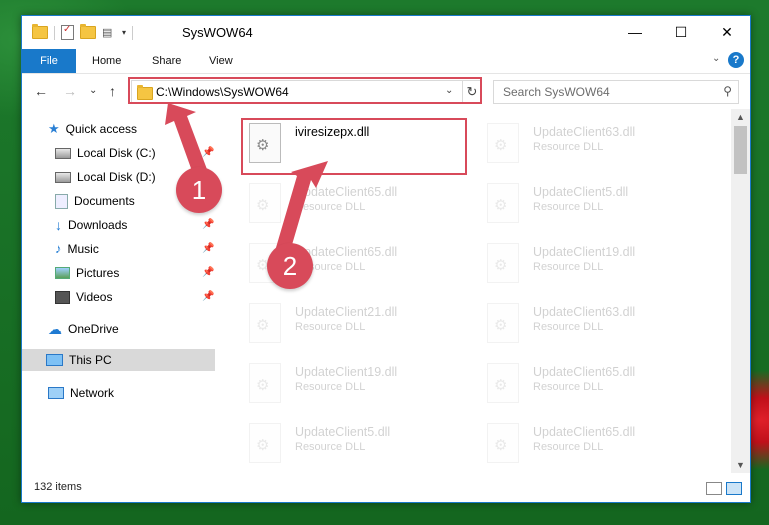  I want to click on step-1-badge: 1, so click(199, 190).